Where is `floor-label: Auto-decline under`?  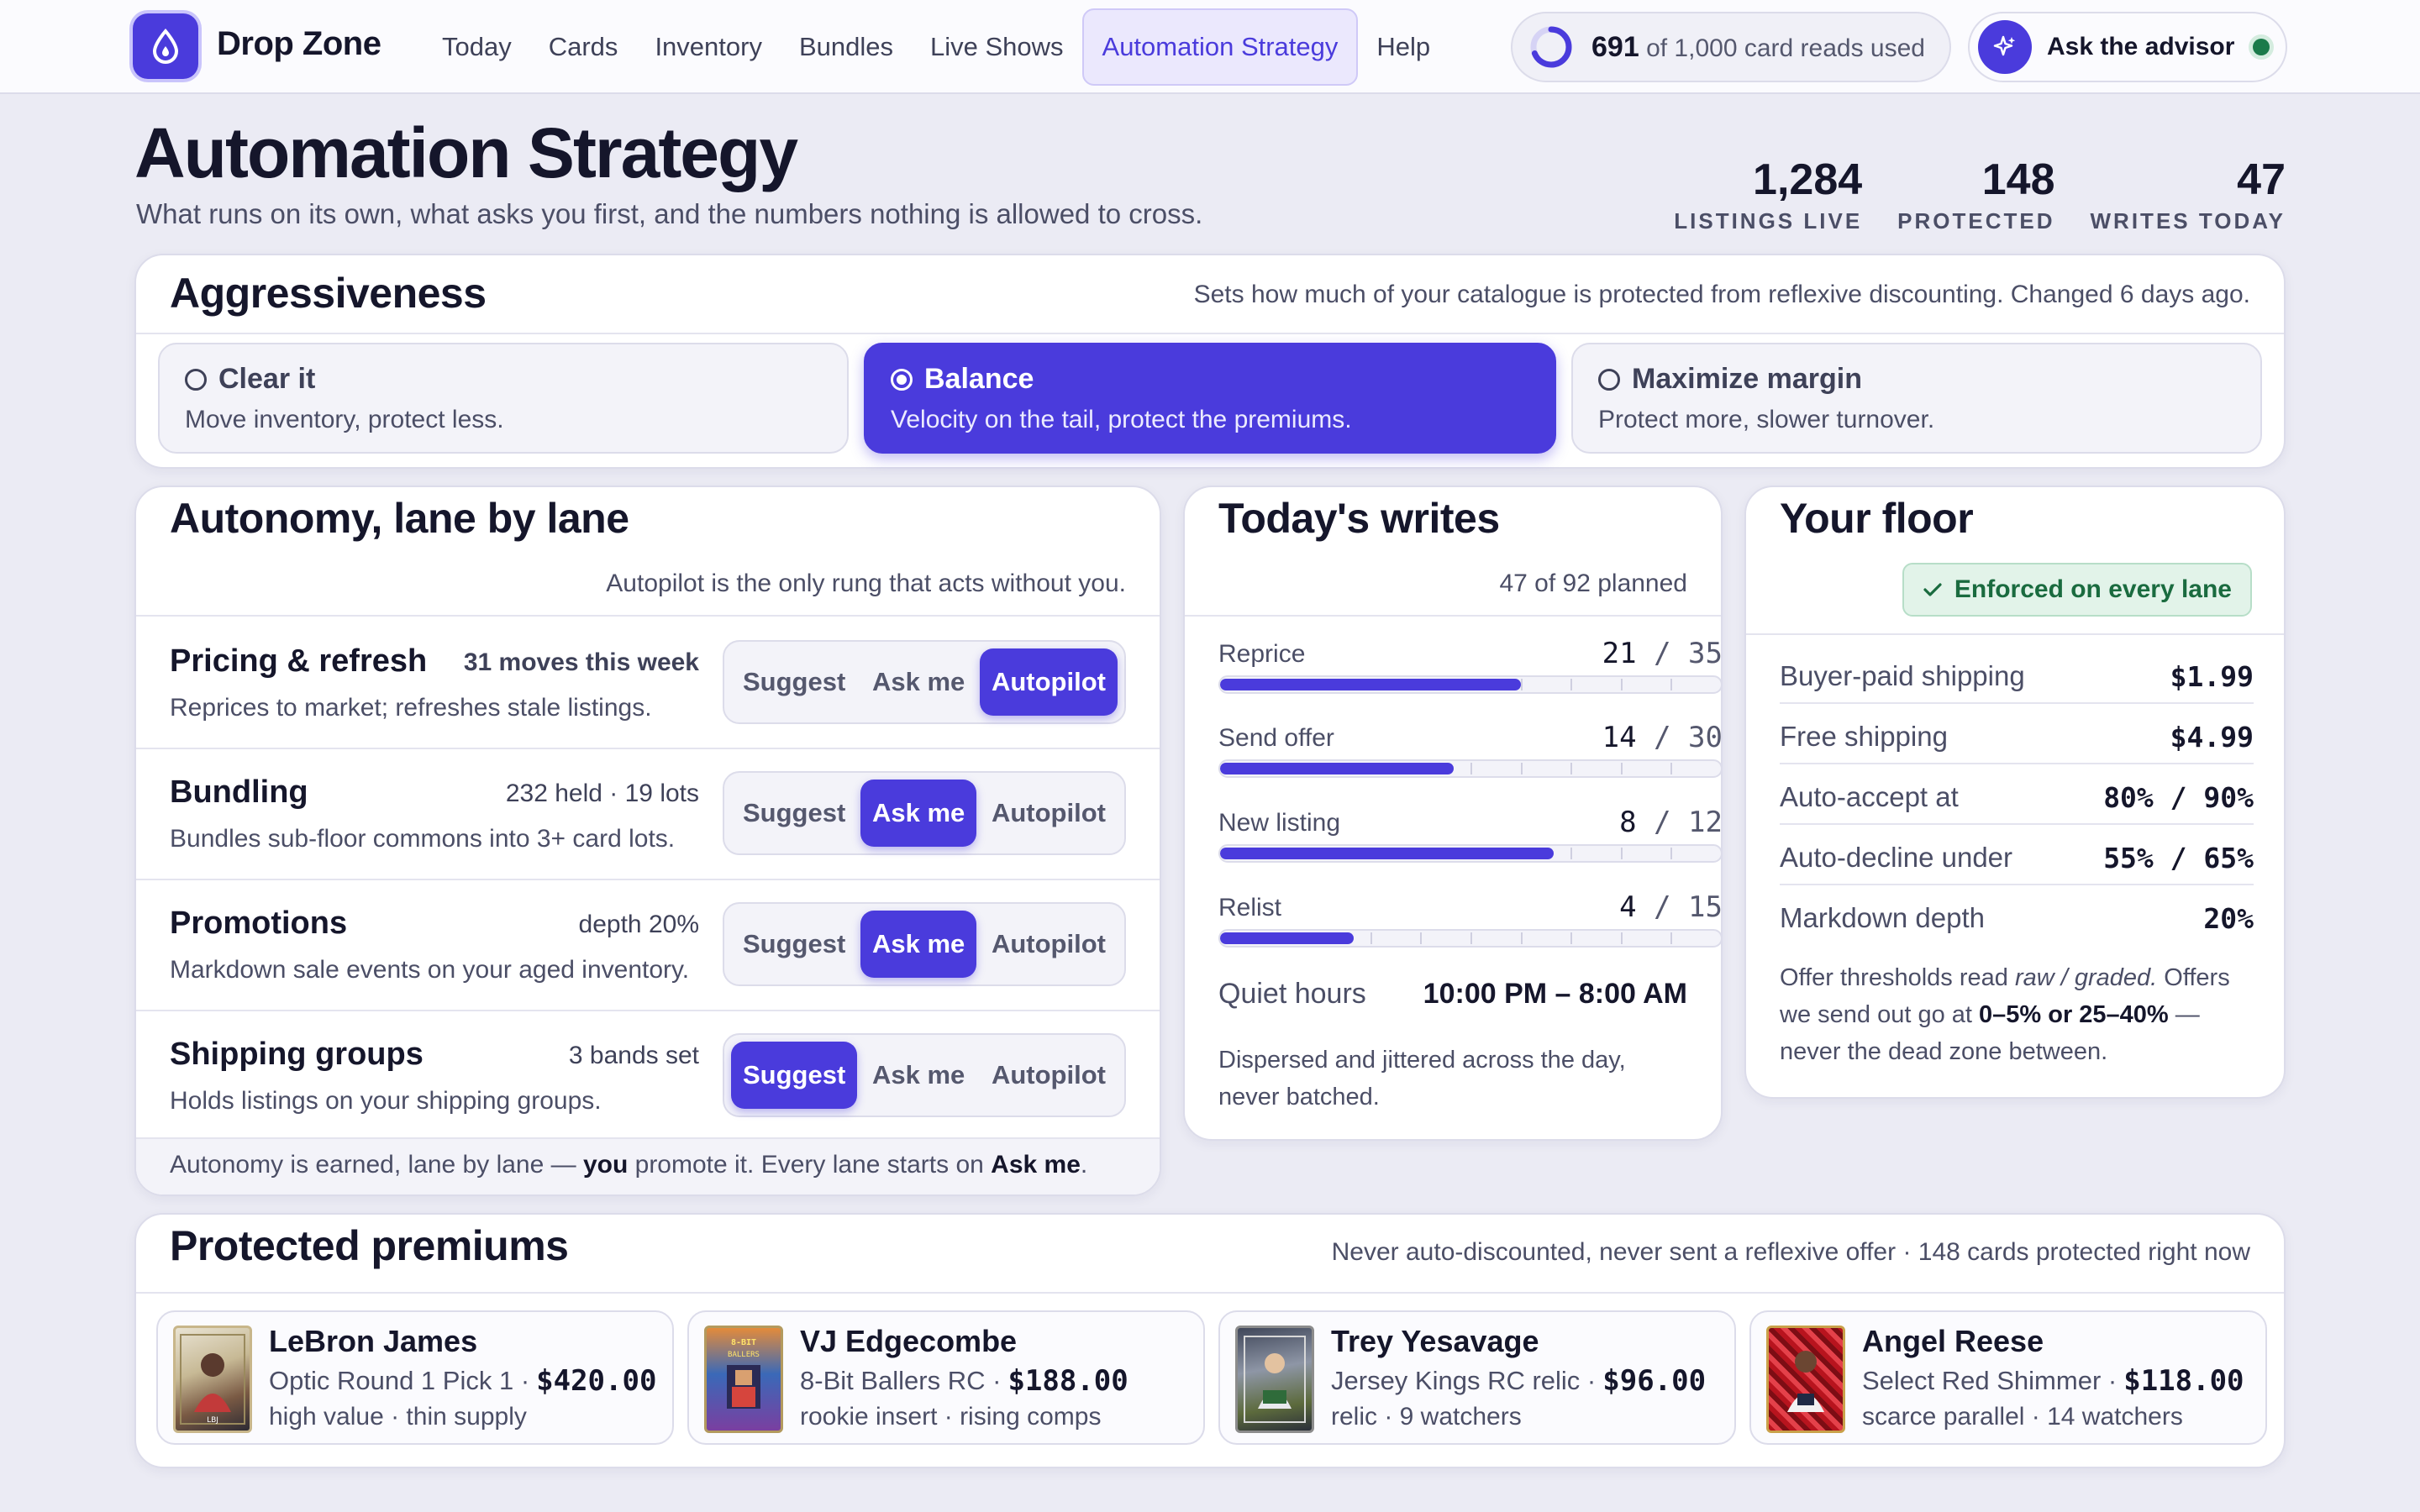 floor-label: Auto-decline under is located at coordinates (1896, 857).